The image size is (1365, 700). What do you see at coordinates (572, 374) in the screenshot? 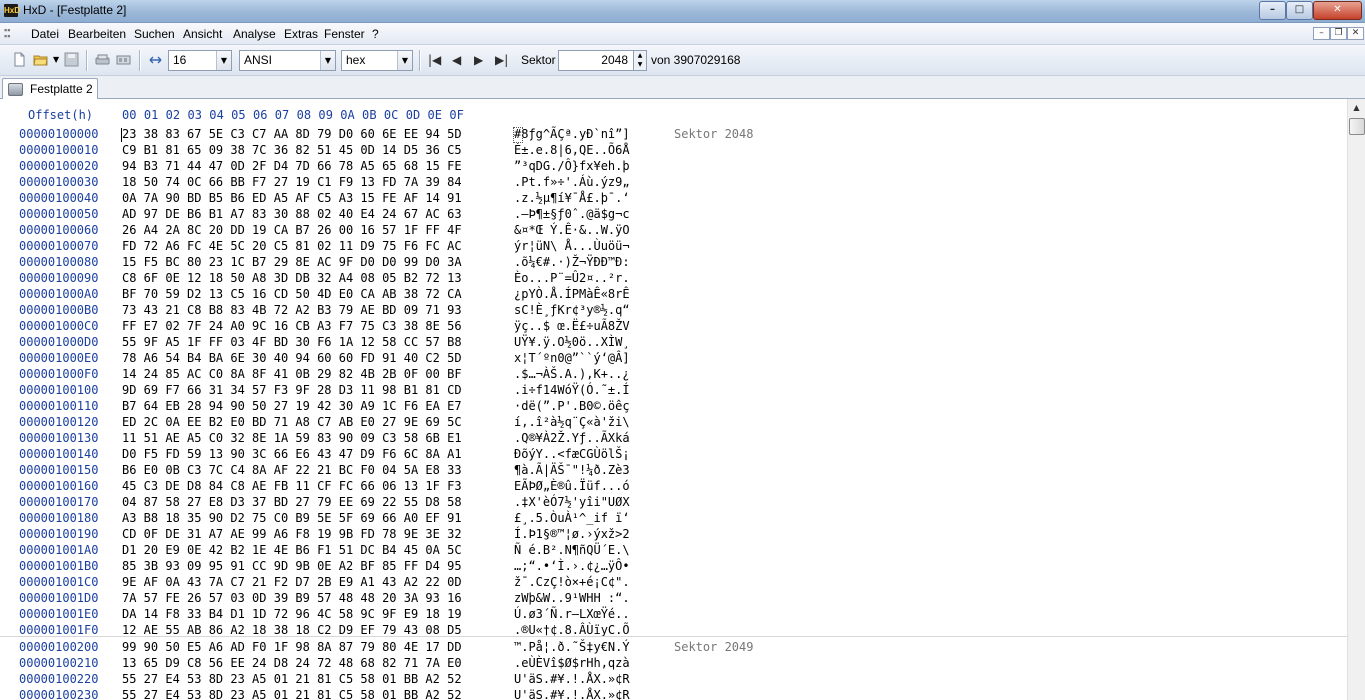
I see `row-text: .$…¬ÀŠ.A.)‚K+..¿` at bounding box center [572, 374].